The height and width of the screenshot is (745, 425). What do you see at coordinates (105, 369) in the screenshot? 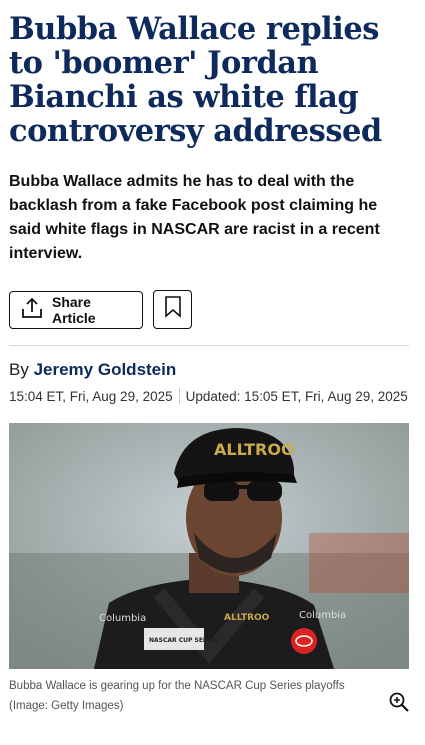
I see `author-link: Jeremy Goldstein` at bounding box center [105, 369].